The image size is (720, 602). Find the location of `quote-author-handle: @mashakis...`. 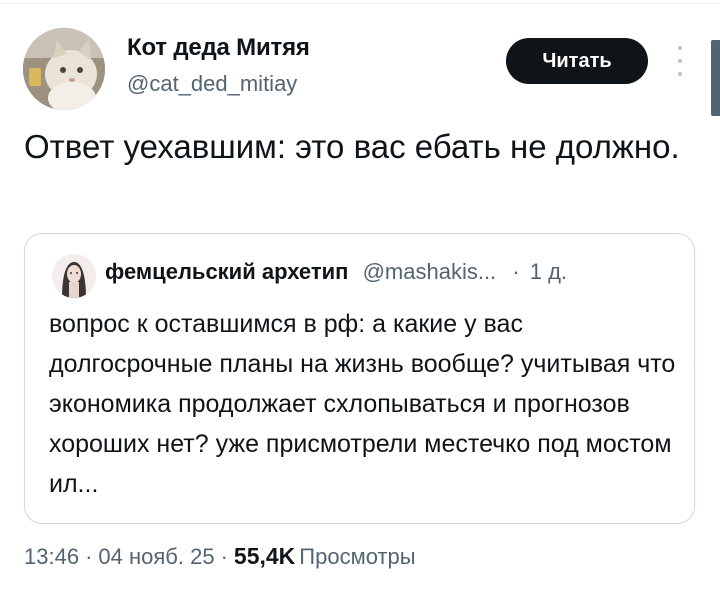

quote-author-handle: @mashakis... is located at coordinates (430, 271).